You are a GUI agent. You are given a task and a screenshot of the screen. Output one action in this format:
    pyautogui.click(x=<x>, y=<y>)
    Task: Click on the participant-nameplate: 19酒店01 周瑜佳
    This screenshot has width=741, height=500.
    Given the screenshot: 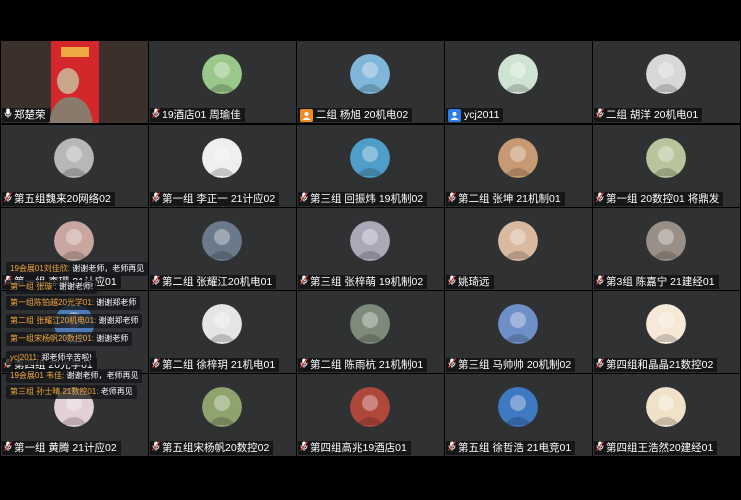 What is the action you would take?
    pyautogui.click(x=197, y=115)
    